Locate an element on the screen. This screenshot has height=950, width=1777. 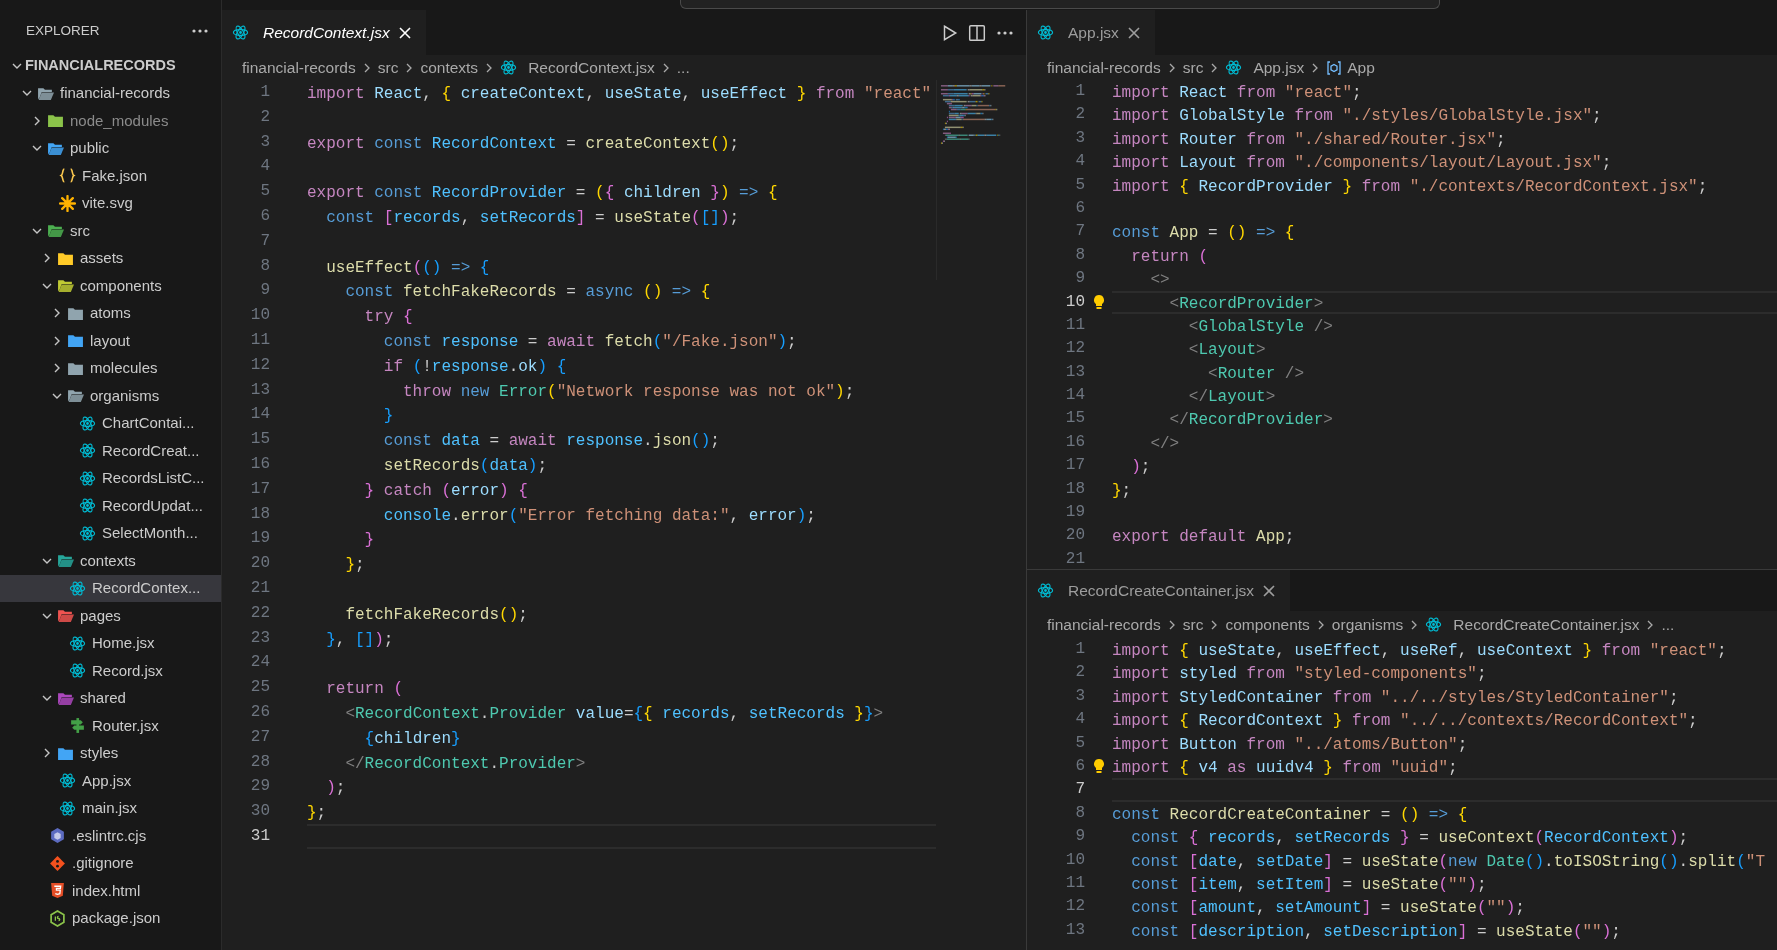
code-line: import Layout from "./components/layout/Layout.jsx"; is located at coordinates (1362, 163).